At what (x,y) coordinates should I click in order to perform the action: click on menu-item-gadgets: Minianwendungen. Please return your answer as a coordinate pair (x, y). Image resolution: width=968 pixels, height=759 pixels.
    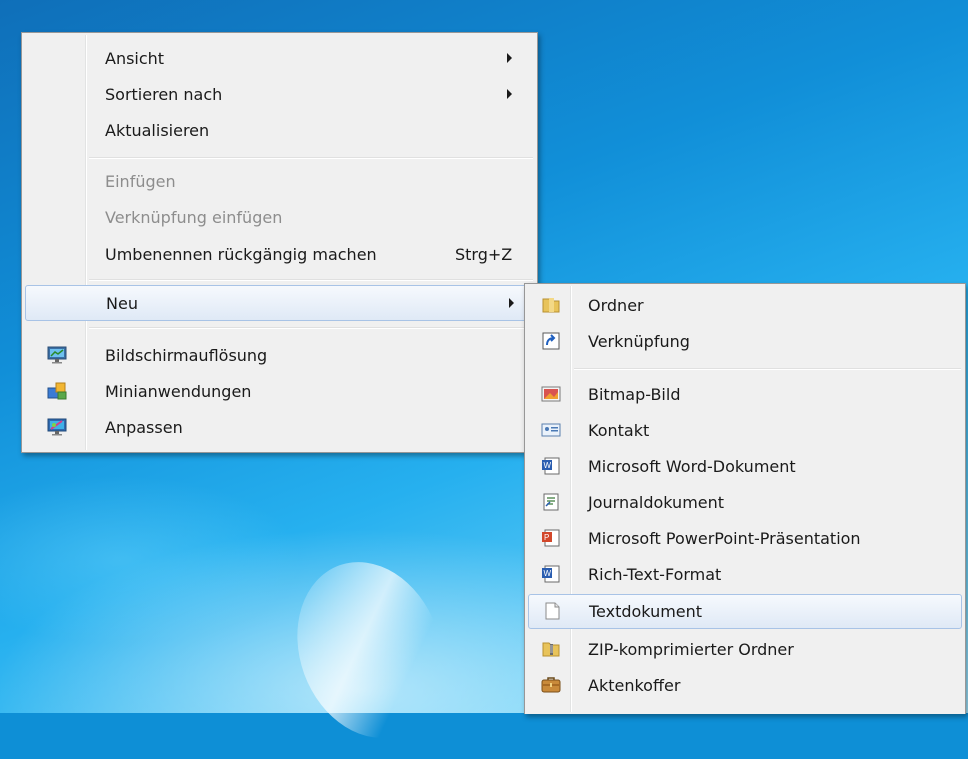
    Looking at the image, I should click on (279, 391).